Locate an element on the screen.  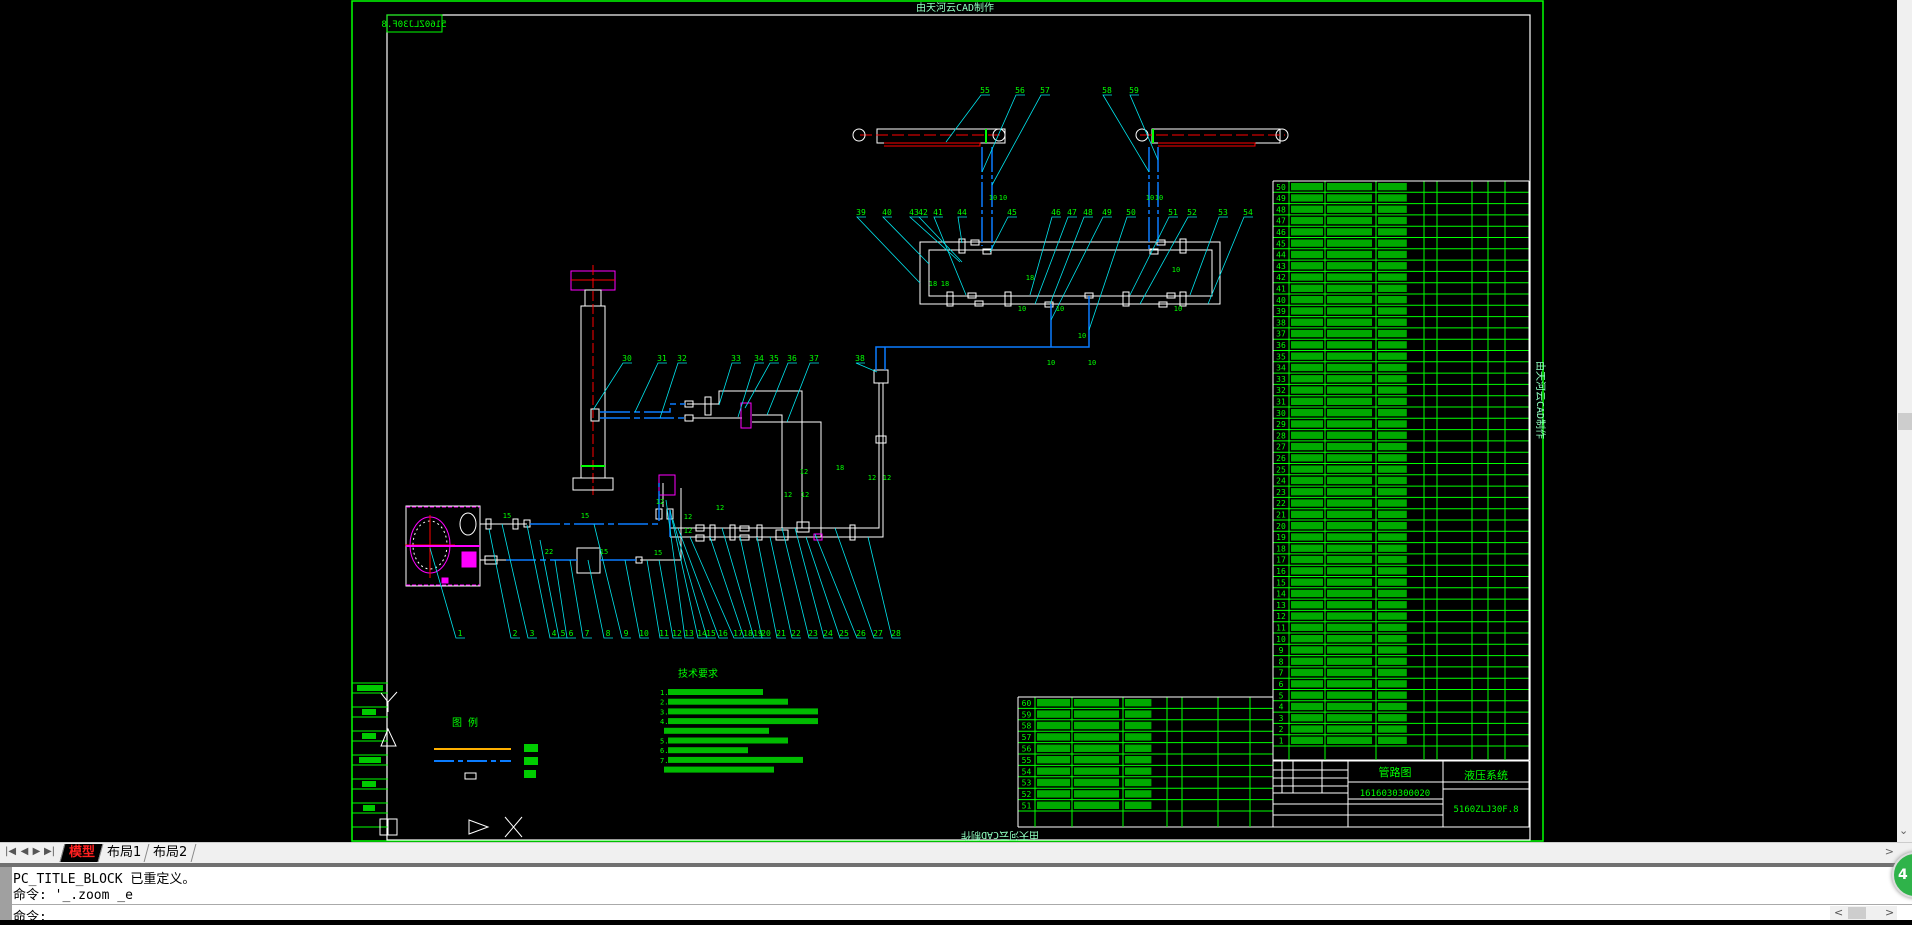
parts-list-row: 31 is located at coordinates (1401, 401).